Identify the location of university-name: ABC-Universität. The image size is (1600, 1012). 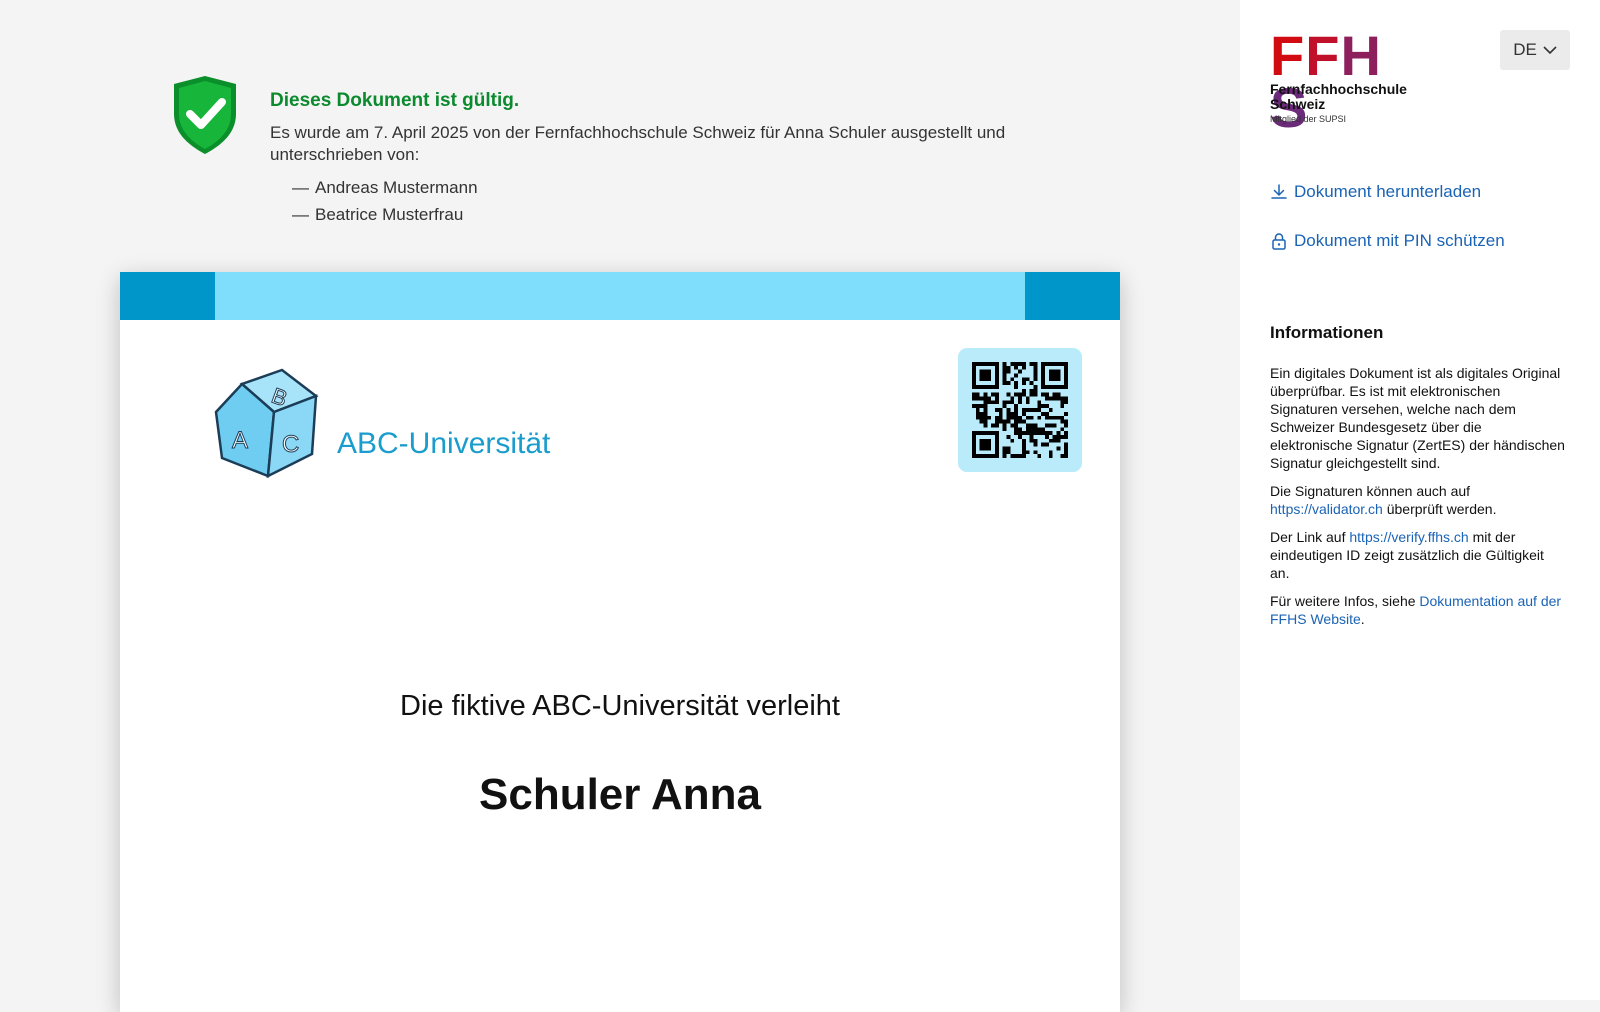
(444, 443).